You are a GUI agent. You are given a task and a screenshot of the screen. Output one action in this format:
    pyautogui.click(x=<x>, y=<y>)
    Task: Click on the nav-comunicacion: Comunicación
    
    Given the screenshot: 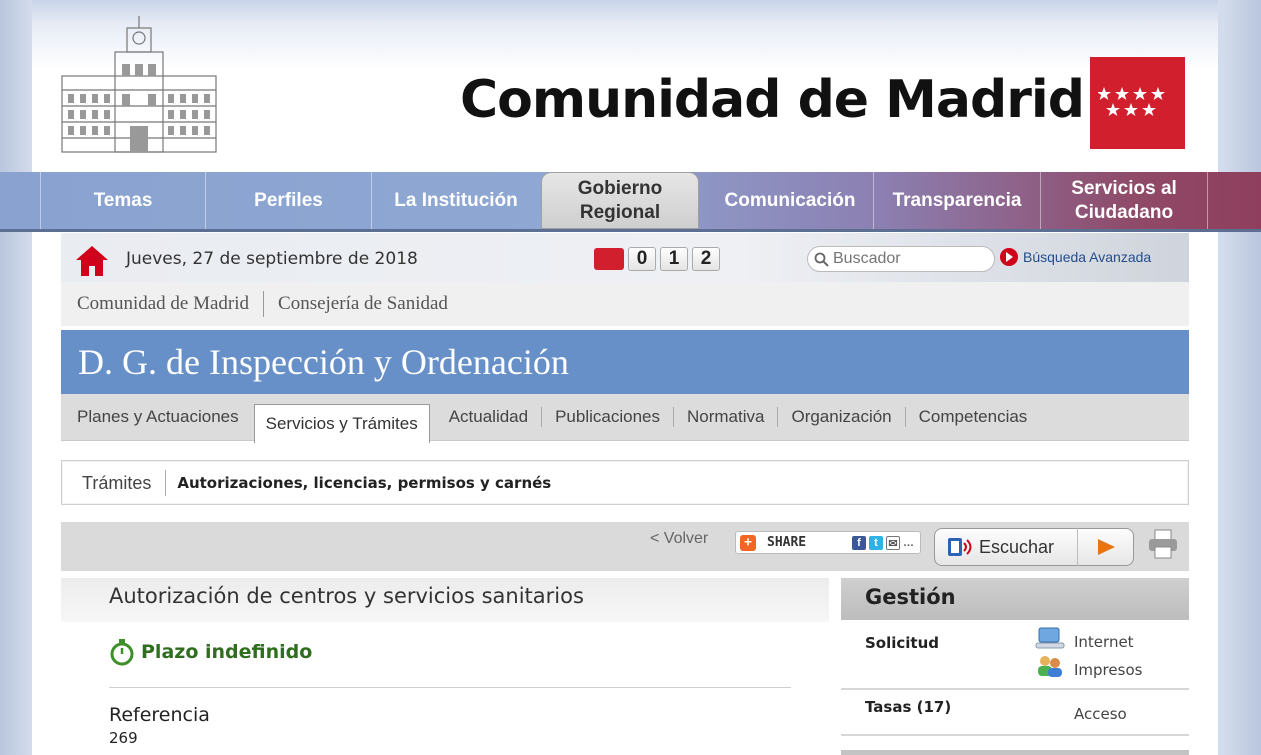 What is the action you would take?
    pyautogui.click(x=790, y=200)
    